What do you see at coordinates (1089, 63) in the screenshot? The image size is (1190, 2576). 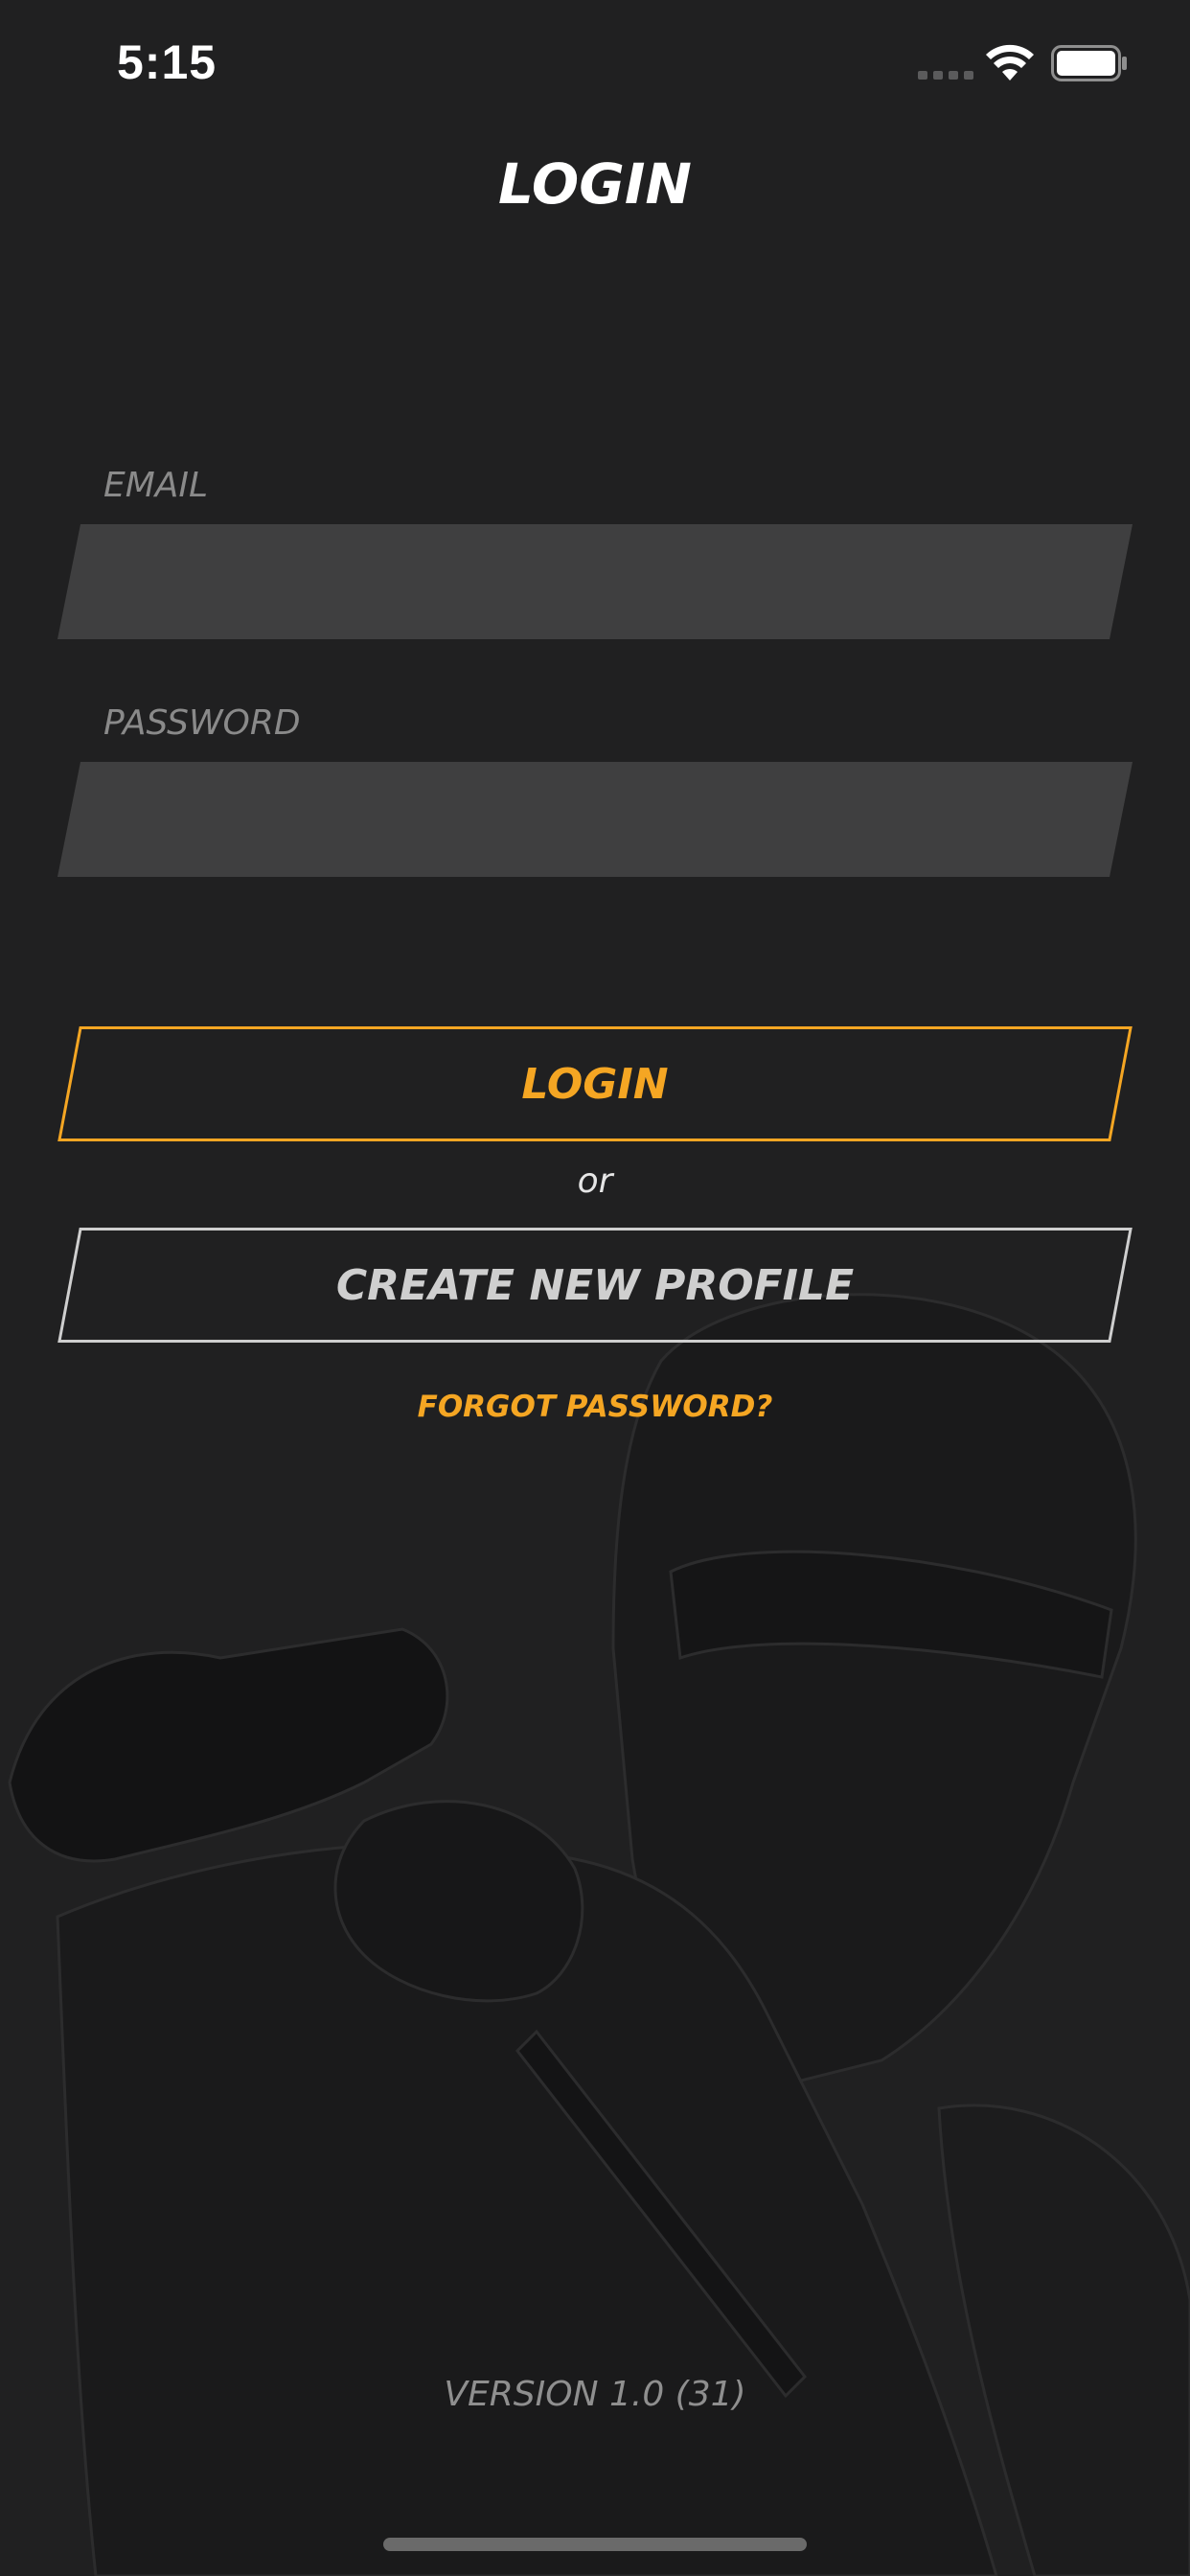 I see `battery-icon` at bounding box center [1089, 63].